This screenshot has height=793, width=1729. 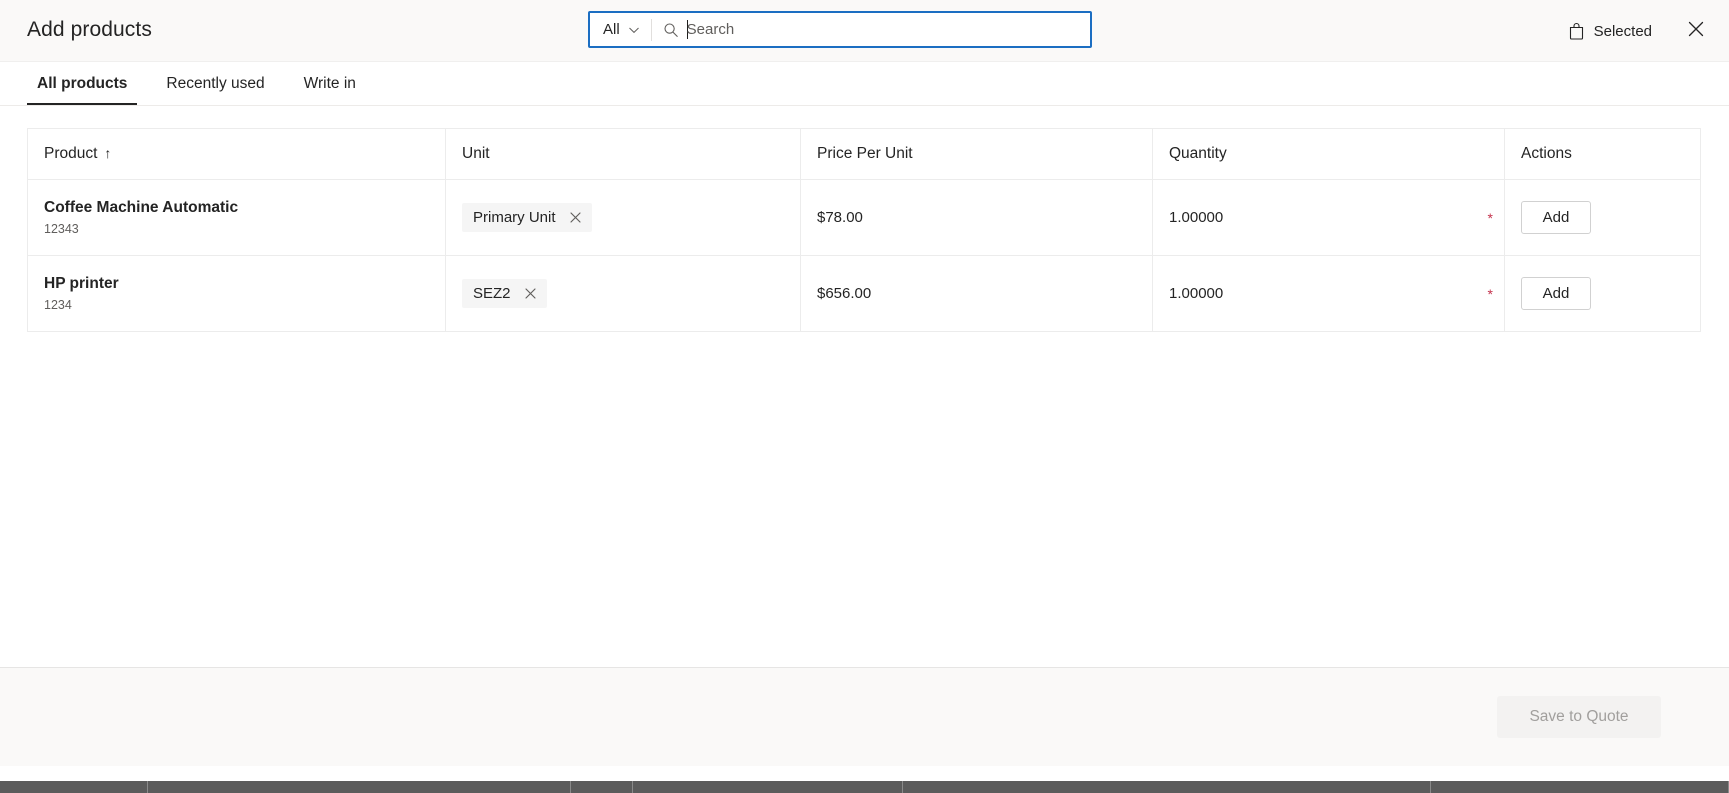 I want to click on tab-recently-used: Recently used, so click(x=215, y=83).